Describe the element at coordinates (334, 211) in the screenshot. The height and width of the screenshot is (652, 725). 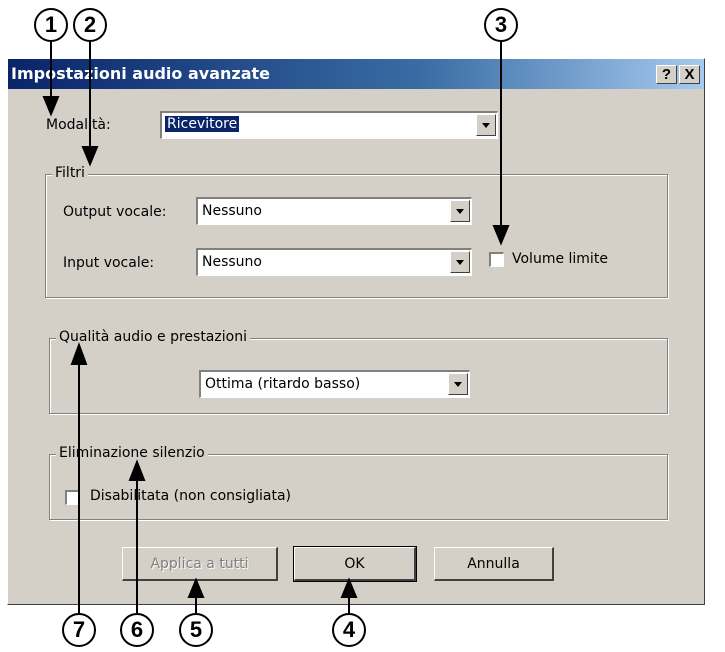
I see `output-vocal-select: Nessuno` at that location.